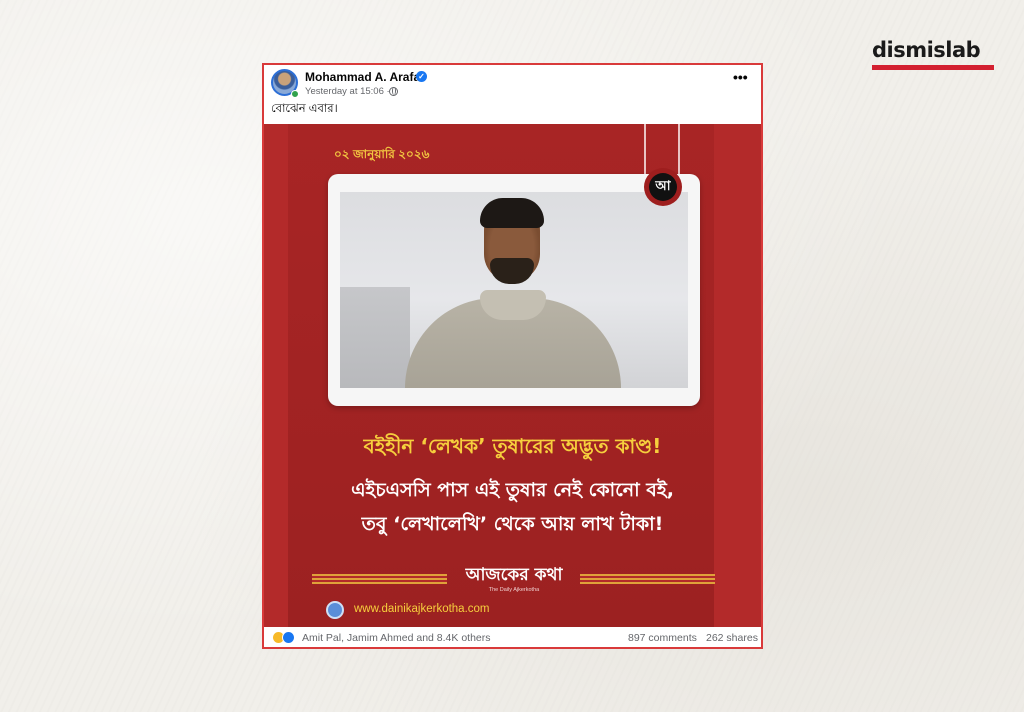 The height and width of the screenshot is (712, 1024). I want to click on newspaper-logo-title: আজকের কথা, so click(514, 575).